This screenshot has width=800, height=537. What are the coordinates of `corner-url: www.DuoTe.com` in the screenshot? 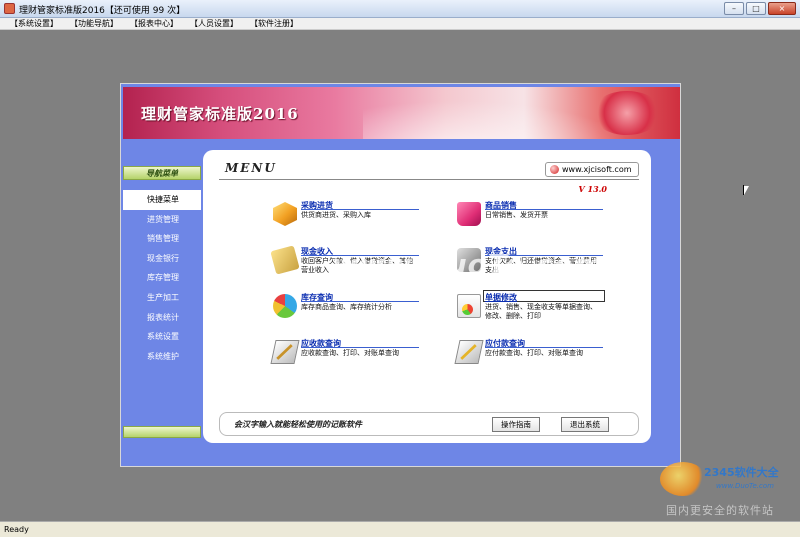 It's located at (745, 486).